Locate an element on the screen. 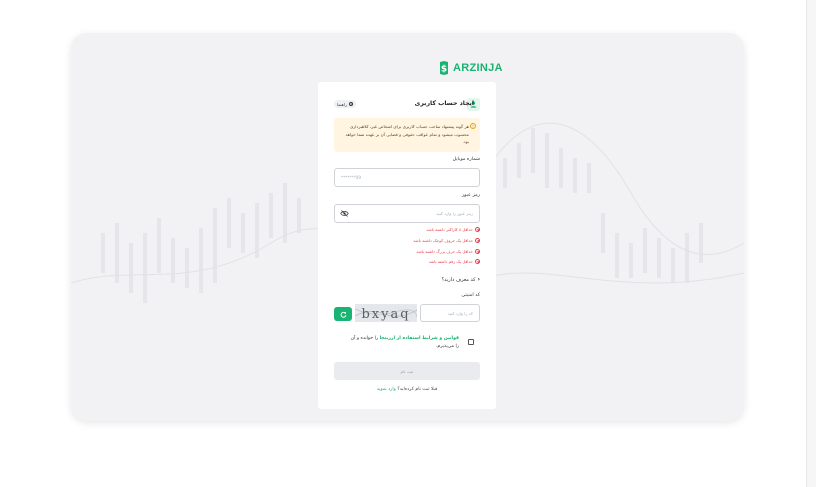 This screenshot has width=816, height=487. brand-logo: $ ARZINJA is located at coordinates (471, 68).